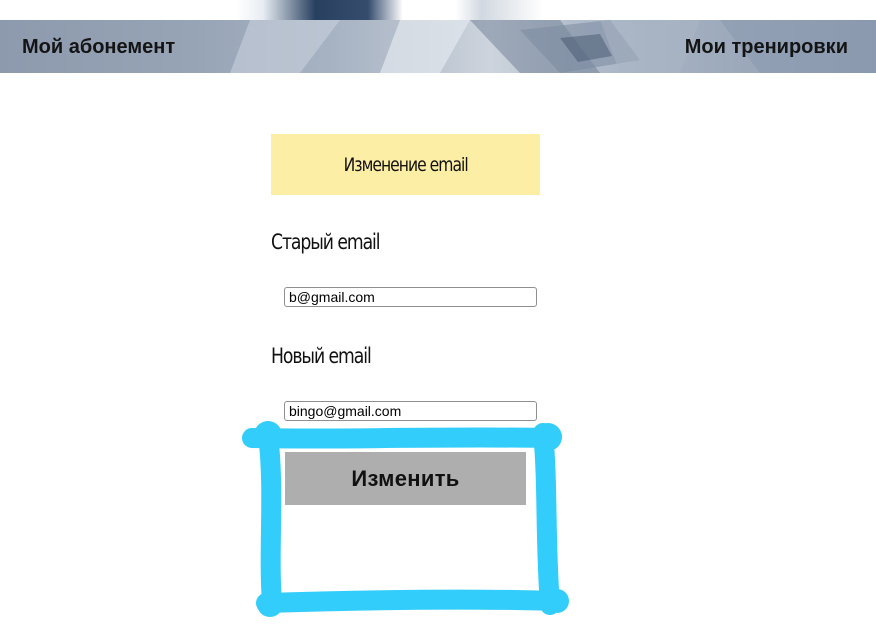 This screenshot has width=876, height=629. Describe the element at coordinates (438, 10) in the screenshot. I see `header-top-photo-strip` at that location.